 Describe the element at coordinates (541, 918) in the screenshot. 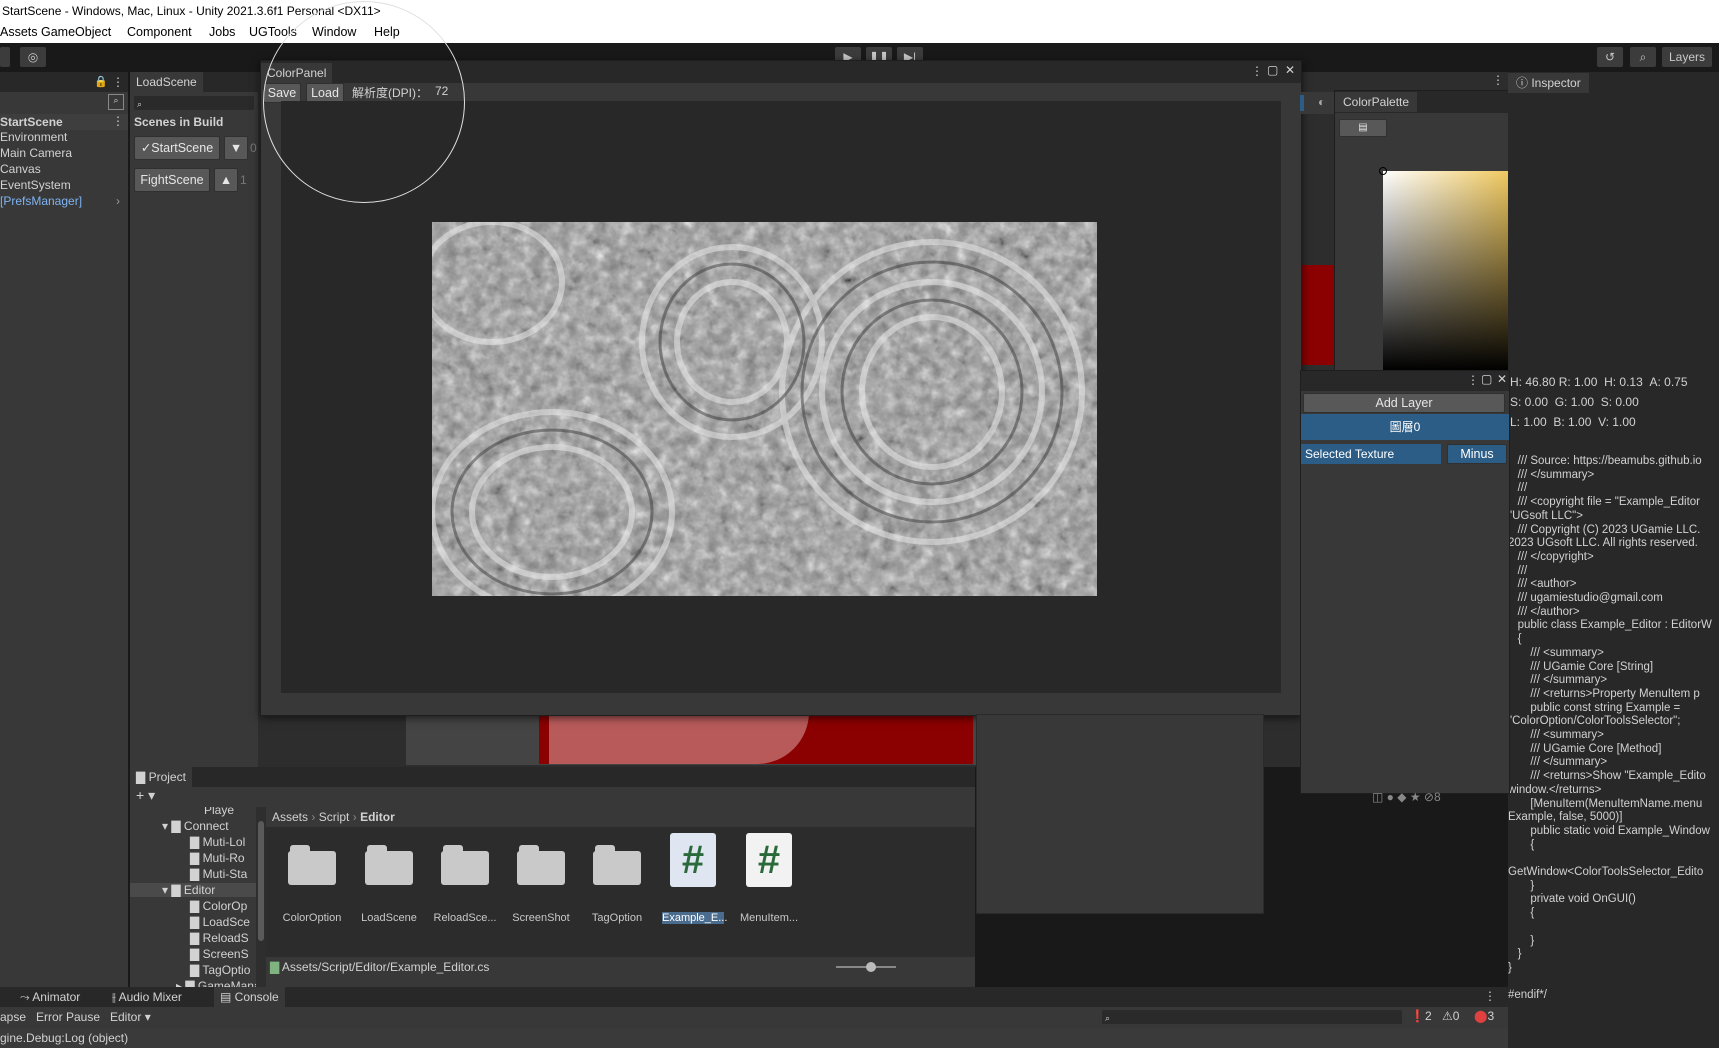

I see `asset-screenshot: ScreenShot` at that location.